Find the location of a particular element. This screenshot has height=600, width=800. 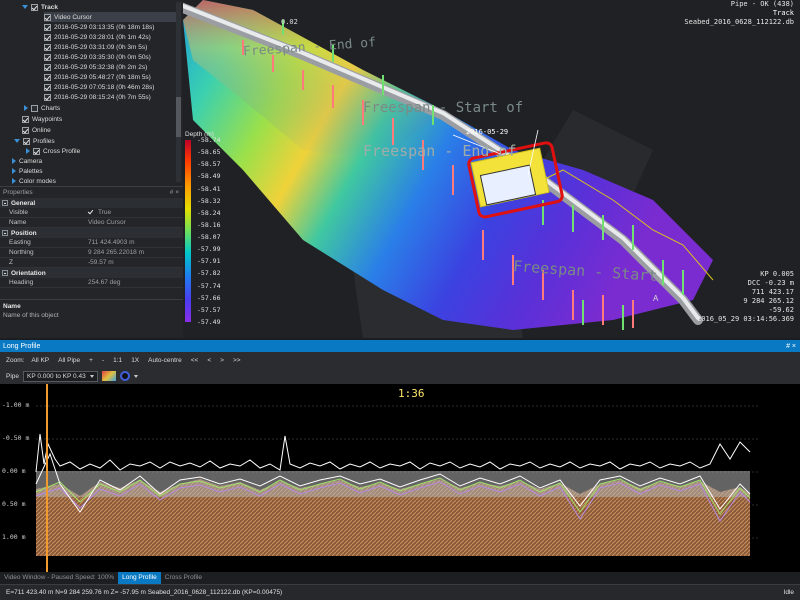

nav-prev-button: < is located at coordinates (209, 360).